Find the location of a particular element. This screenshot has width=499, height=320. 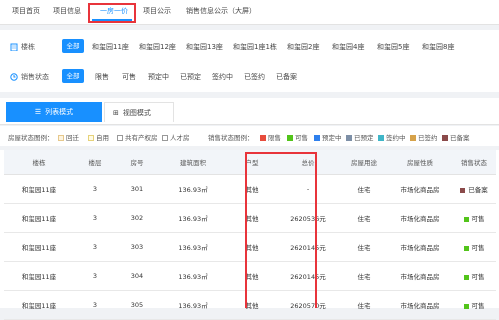

filter-label-building: 楼栋 is located at coordinates (28, 47).